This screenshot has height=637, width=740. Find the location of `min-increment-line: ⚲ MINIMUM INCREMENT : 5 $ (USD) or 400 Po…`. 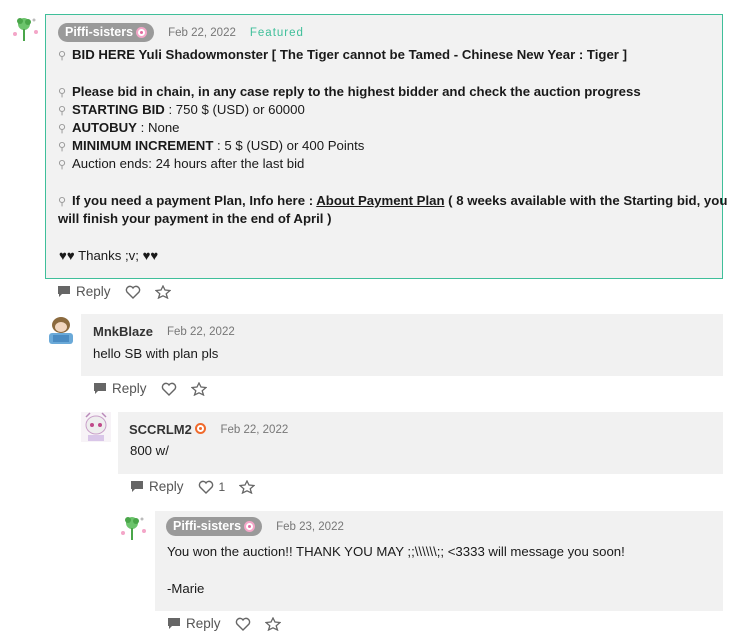

min-increment-line: ⚲ MINIMUM INCREMENT : 5 $ (USD) or 400 Po… is located at coordinates (211, 145).